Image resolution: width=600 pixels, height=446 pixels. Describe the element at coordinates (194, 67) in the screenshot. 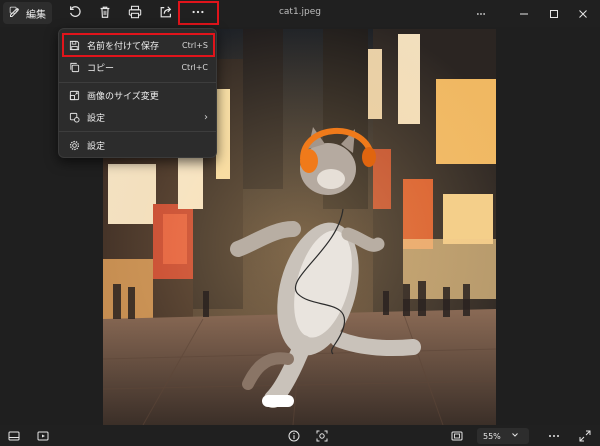

I see `menu-item-shortcut: Ctrl+C` at that location.